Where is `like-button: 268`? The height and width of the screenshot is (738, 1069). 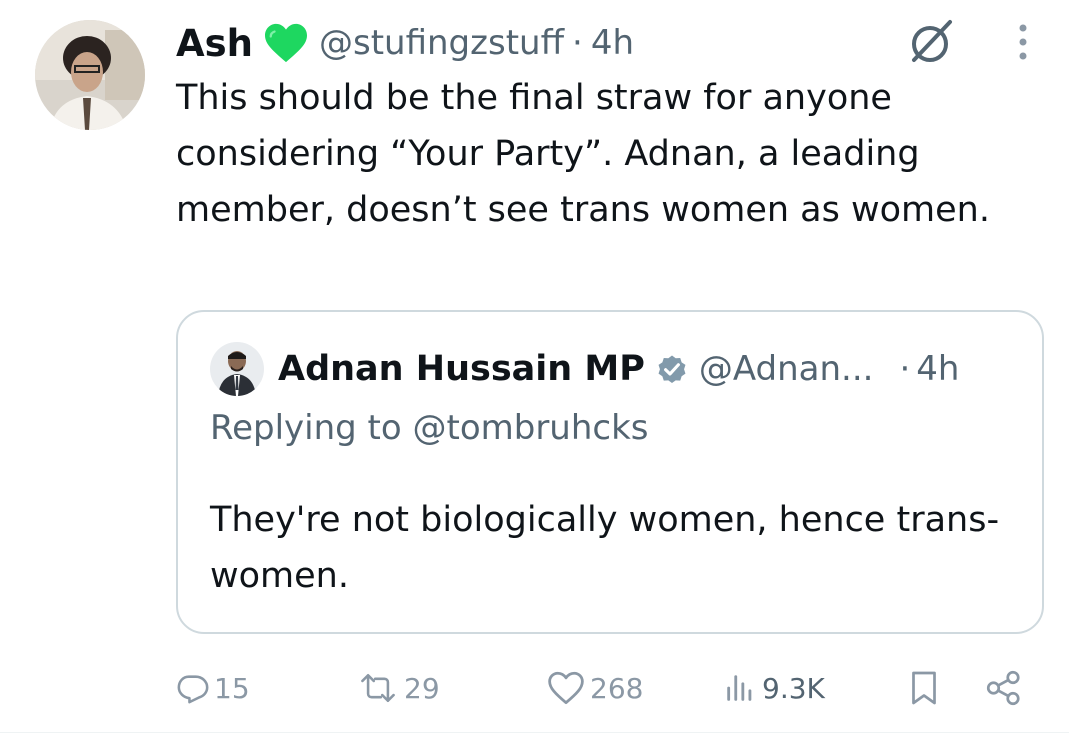 like-button: 268 is located at coordinates (594, 688).